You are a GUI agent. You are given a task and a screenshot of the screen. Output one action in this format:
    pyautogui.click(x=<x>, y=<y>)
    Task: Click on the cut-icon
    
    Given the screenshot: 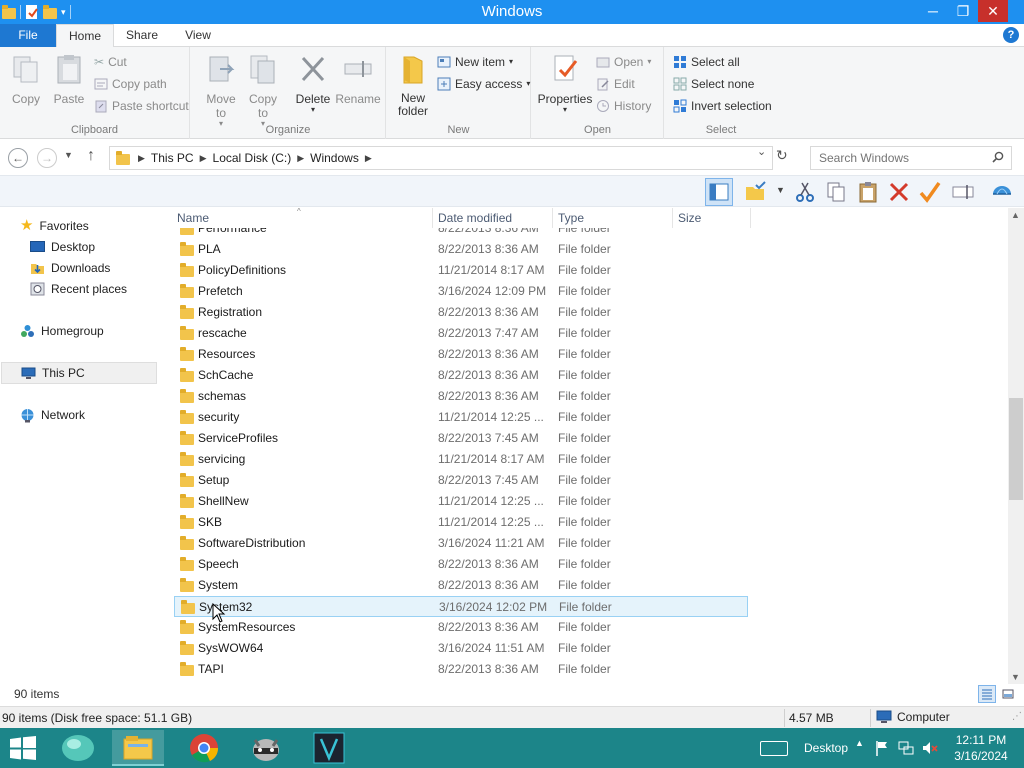 What is the action you would take?
    pyautogui.click(x=805, y=192)
    